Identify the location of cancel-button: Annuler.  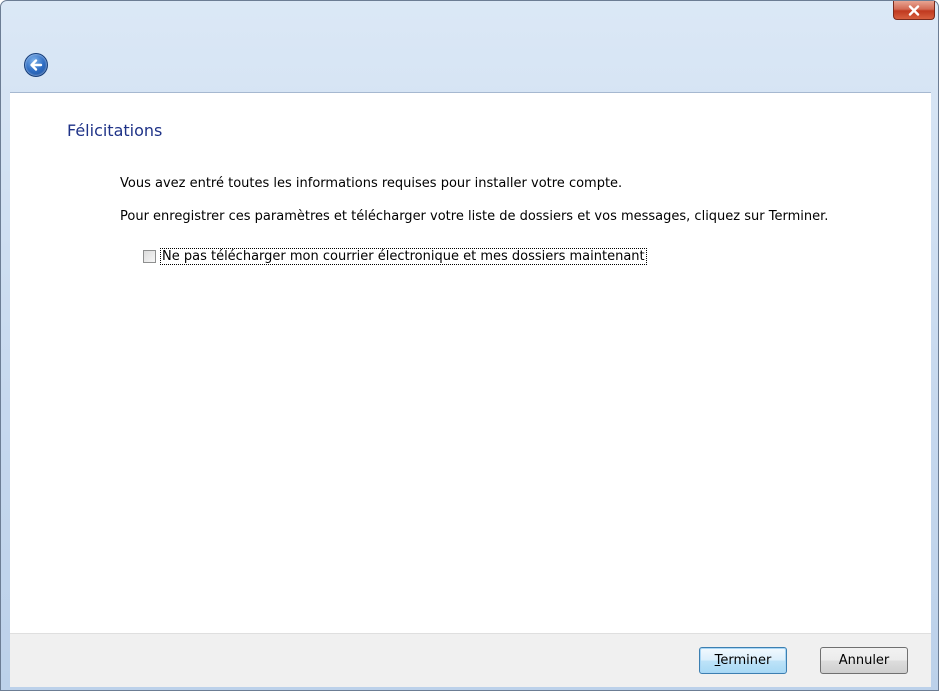
(864, 660).